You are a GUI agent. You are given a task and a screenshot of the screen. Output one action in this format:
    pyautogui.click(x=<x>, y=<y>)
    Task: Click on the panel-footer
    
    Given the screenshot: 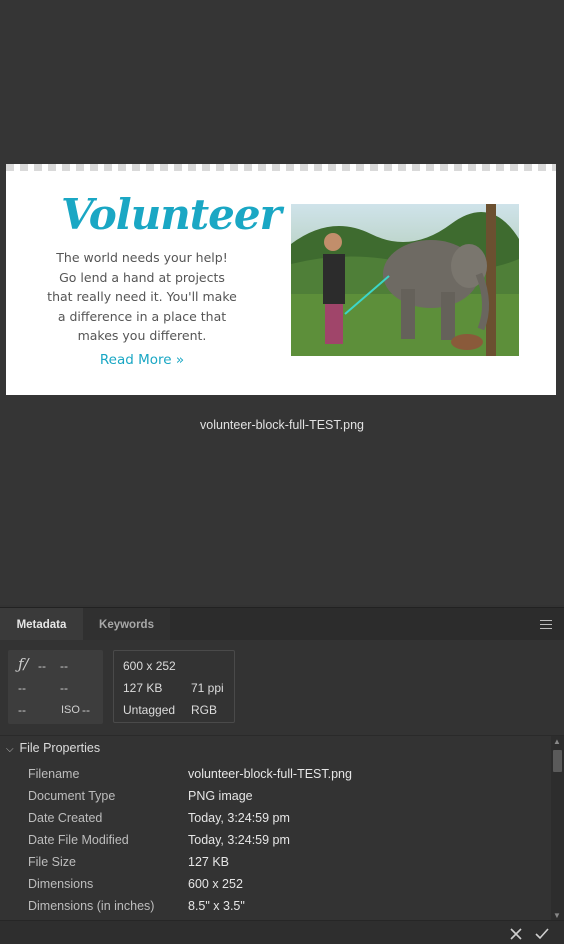 What is the action you would take?
    pyautogui.click(x=282, y=932)
    